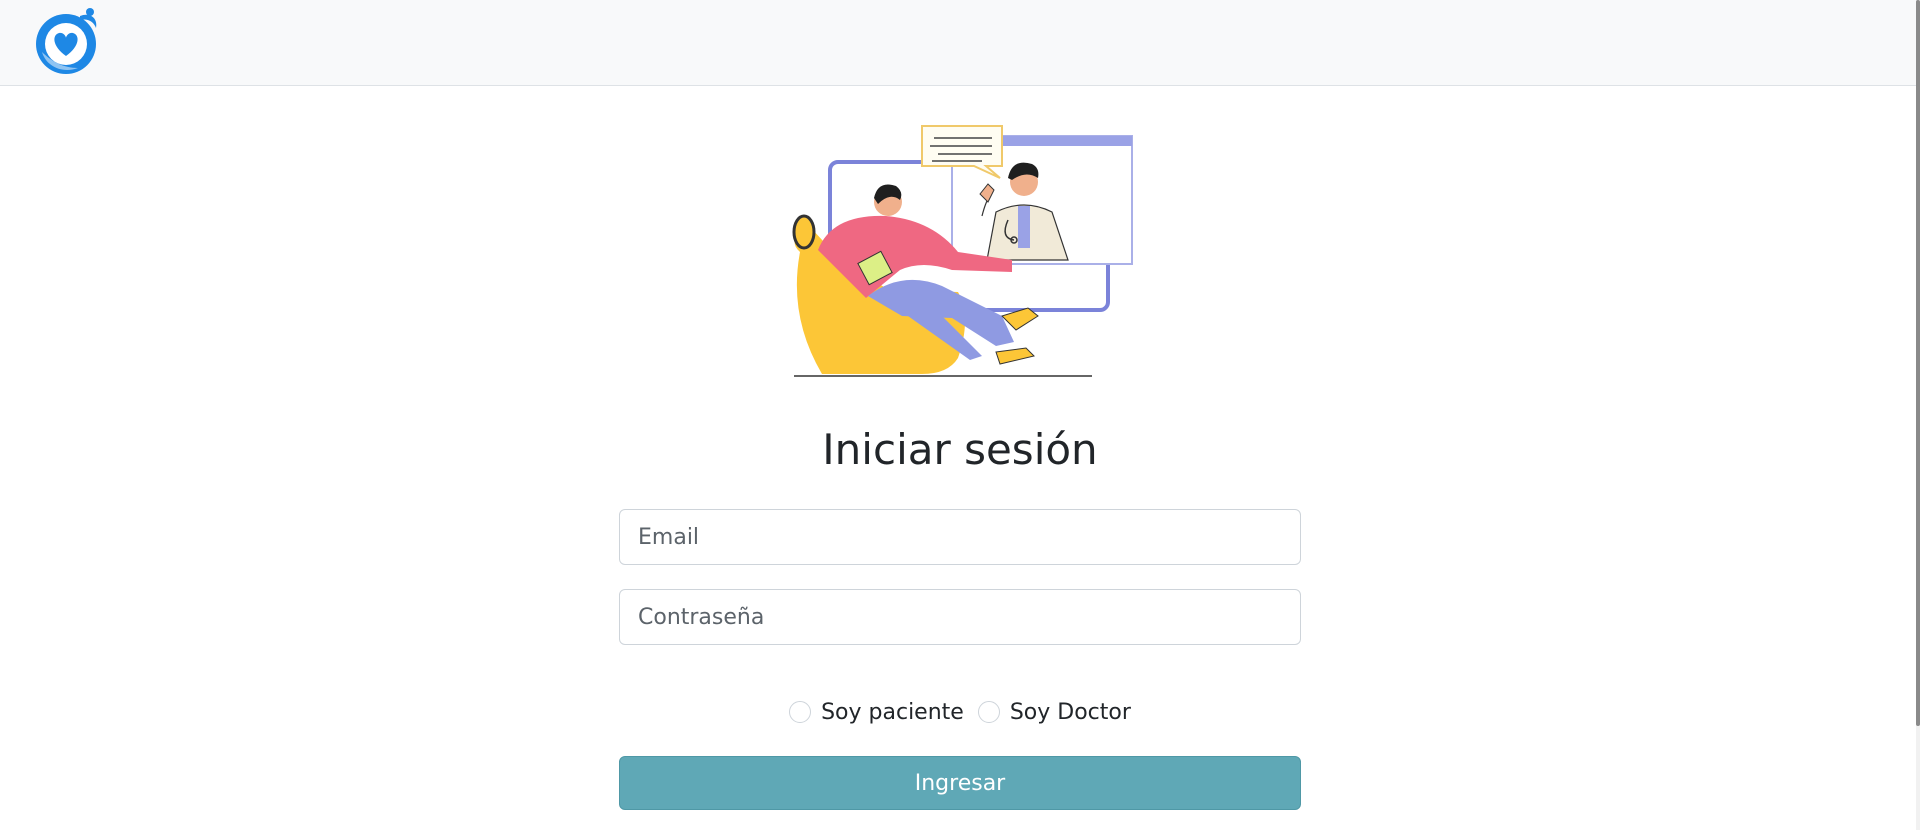 The height and width of the screenshot is (830, 1920). I want to click on radio-paciente, so click(800, 712).